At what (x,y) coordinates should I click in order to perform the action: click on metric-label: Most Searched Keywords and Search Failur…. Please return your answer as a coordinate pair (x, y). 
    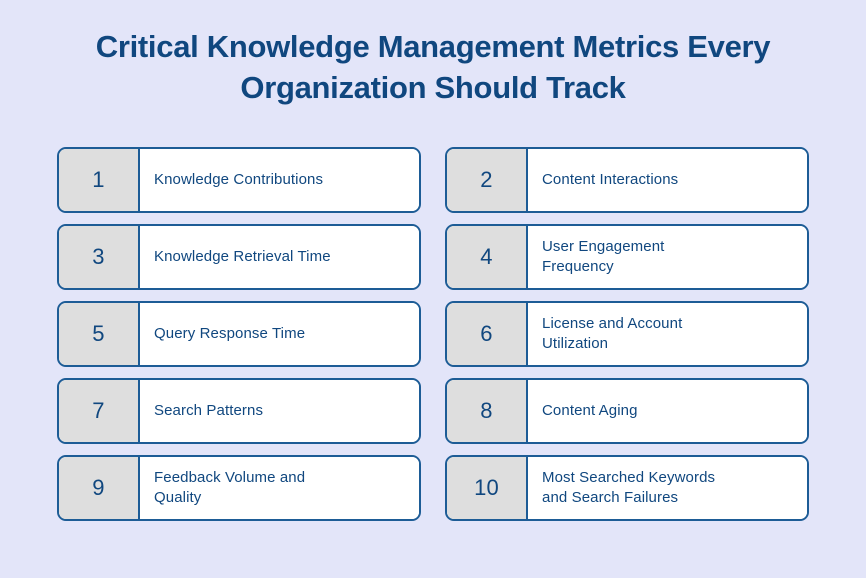
    Looking at the image, I should click on (629, 487).